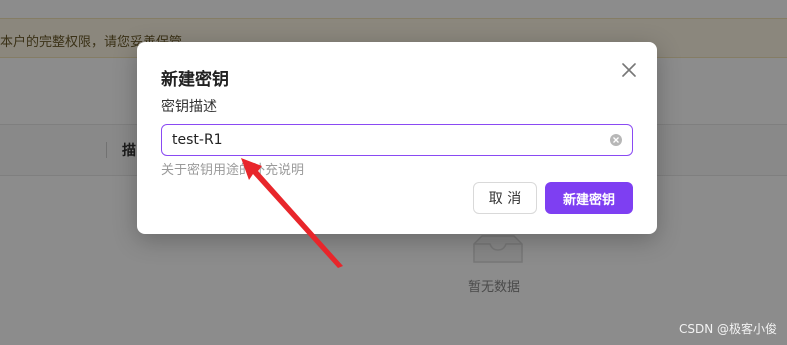 The width and height of the screenshot is (787, 345). I want to click on watermark-text: CSDN @极客小俊, so click(727, 329).